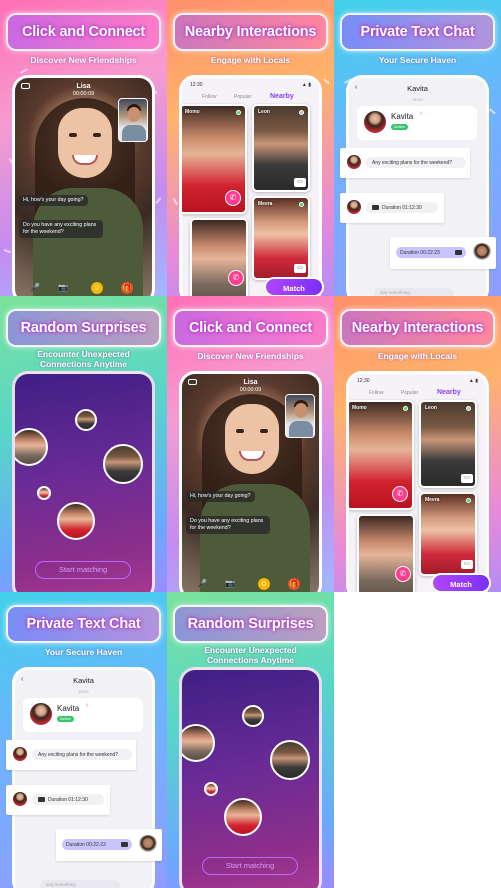 The width and height of the screenshot is (501, 888). Describe the element at coordinates (83, 328) in the screenshot. I see `banner: Random Surprises` at that location.